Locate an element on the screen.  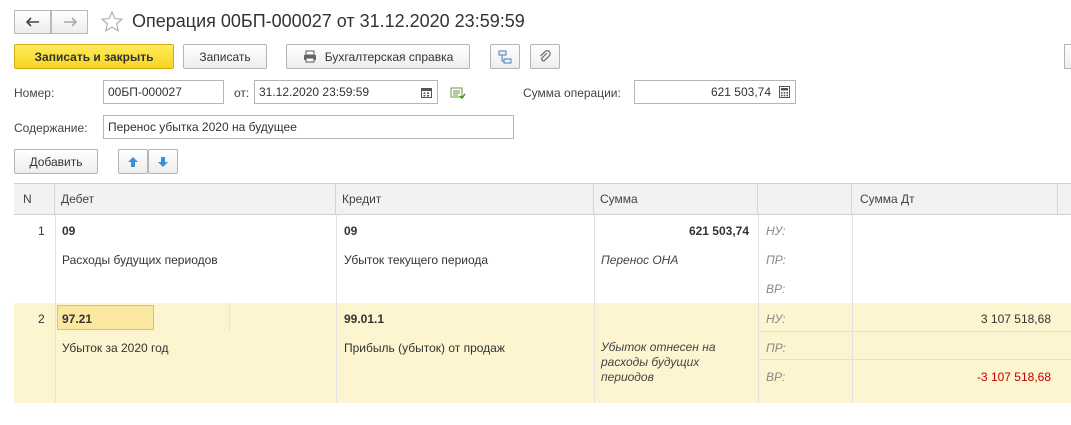
entry-comment-line-1: Убыток отнесен на is located at coordinates (658, 347).